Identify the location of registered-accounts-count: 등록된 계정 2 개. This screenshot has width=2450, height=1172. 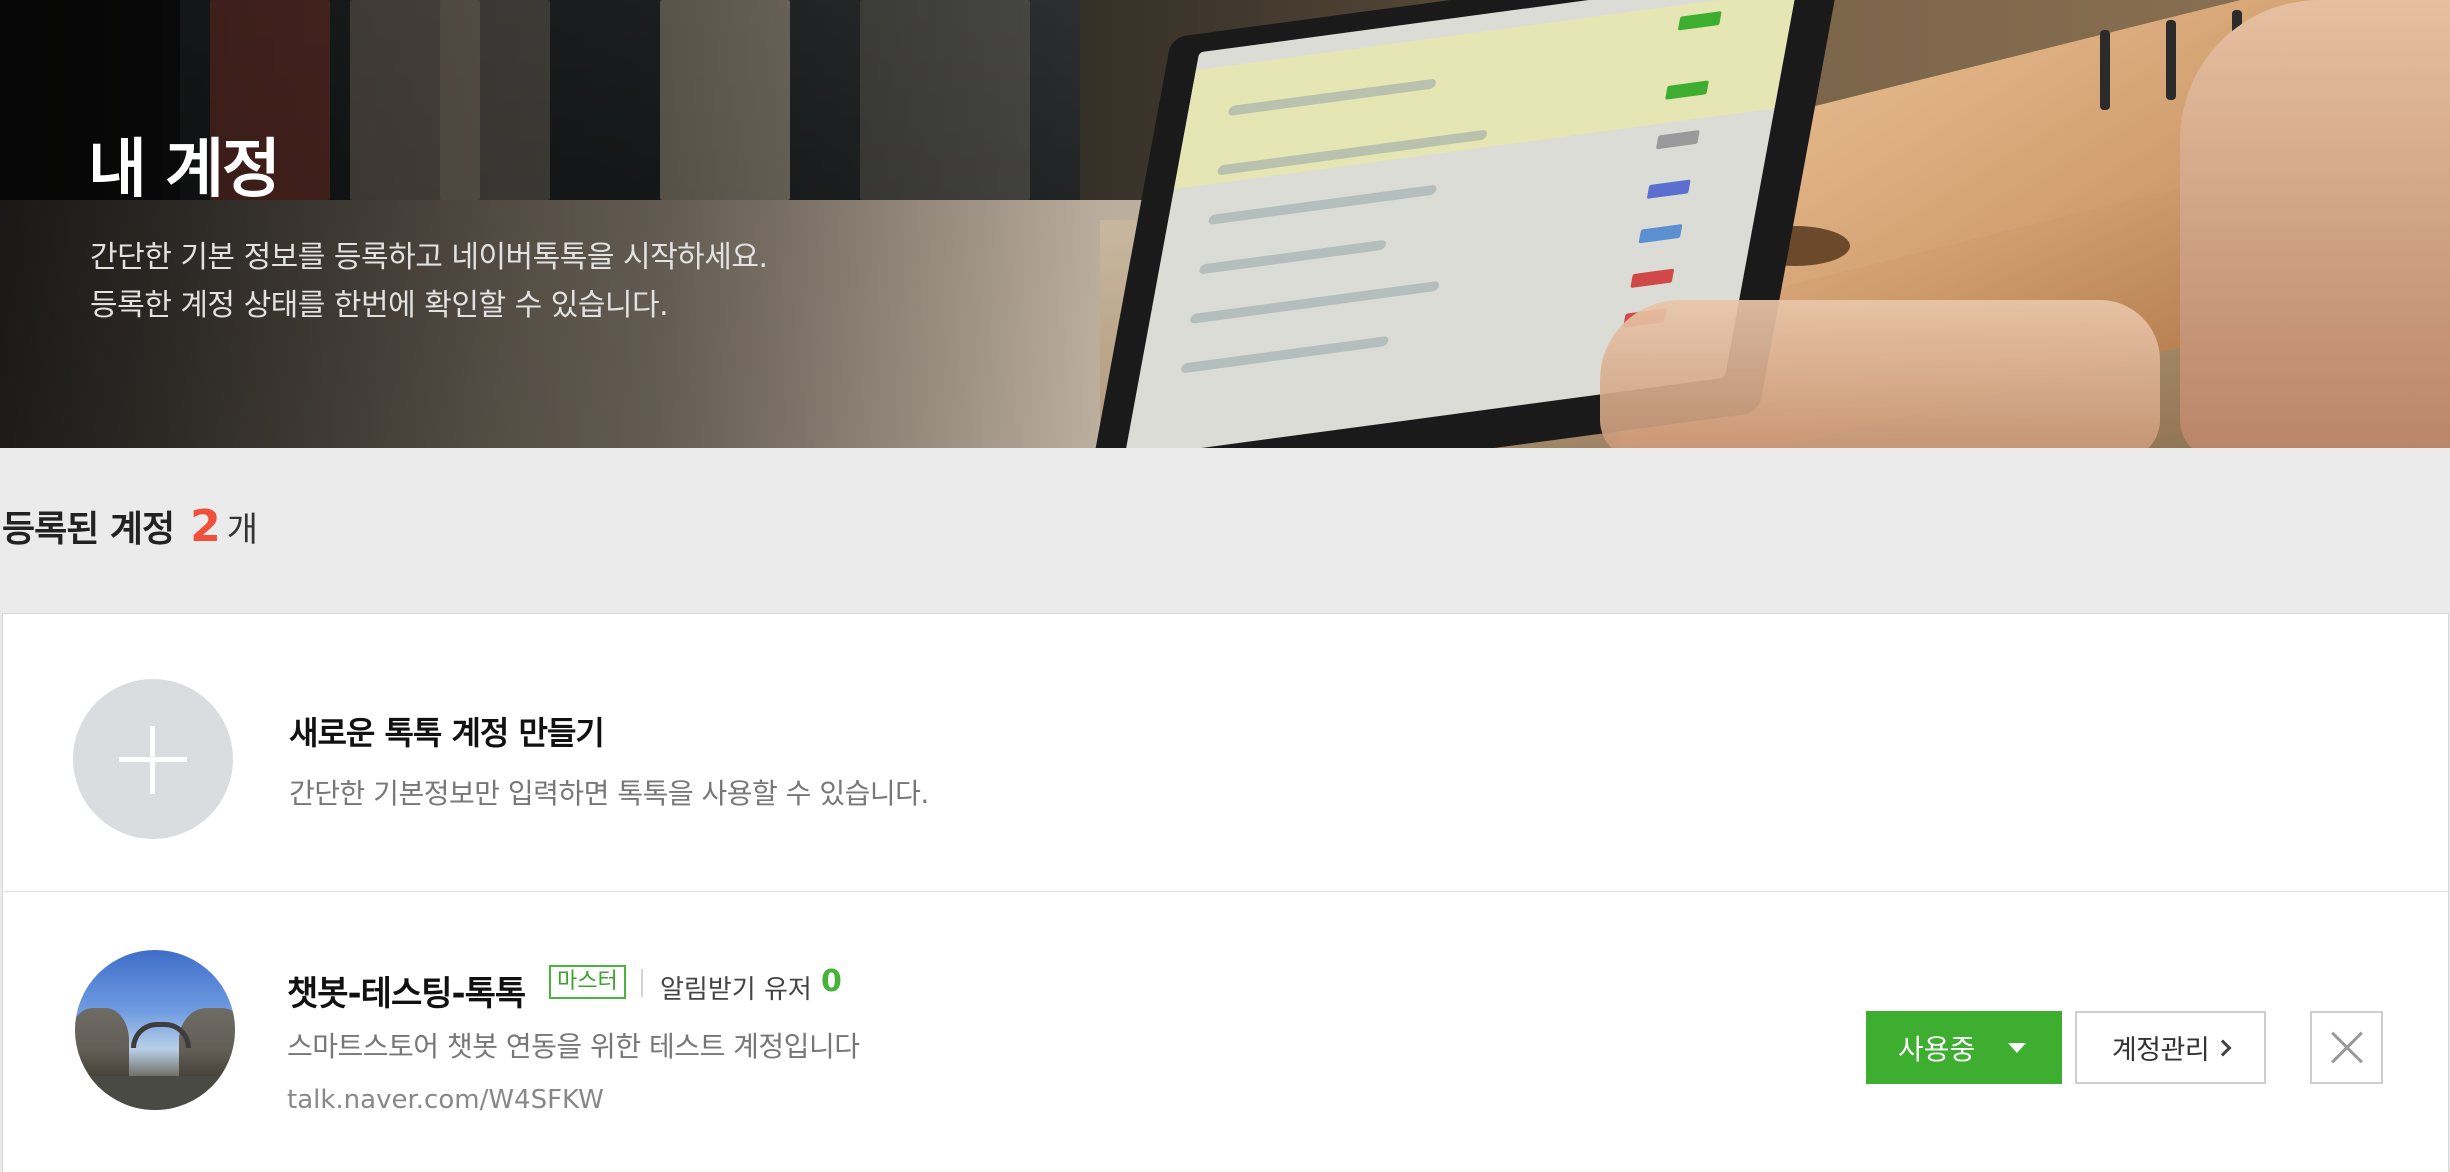
(130, 530).